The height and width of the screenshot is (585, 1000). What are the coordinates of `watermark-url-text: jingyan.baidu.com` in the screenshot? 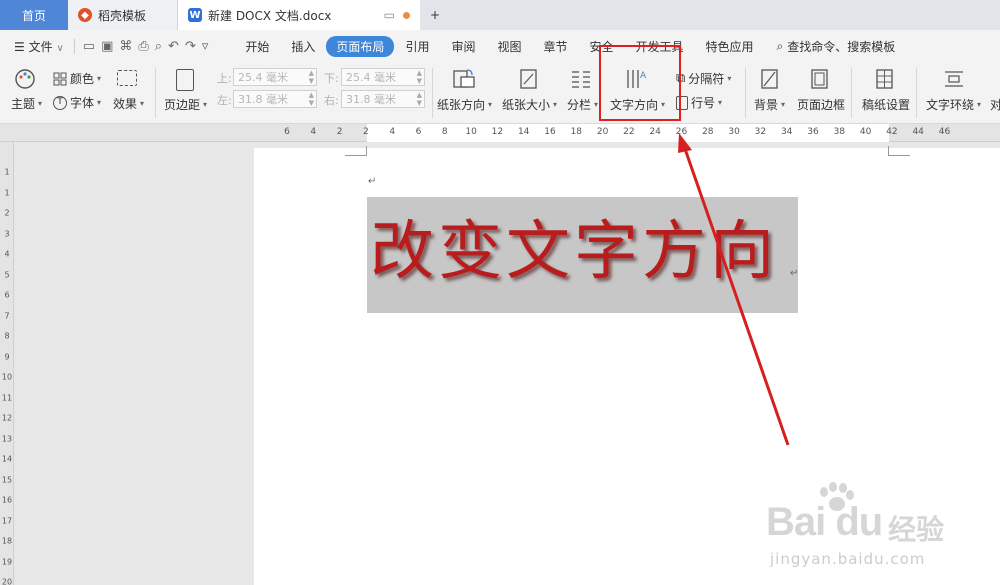 It's located at (848, 559).